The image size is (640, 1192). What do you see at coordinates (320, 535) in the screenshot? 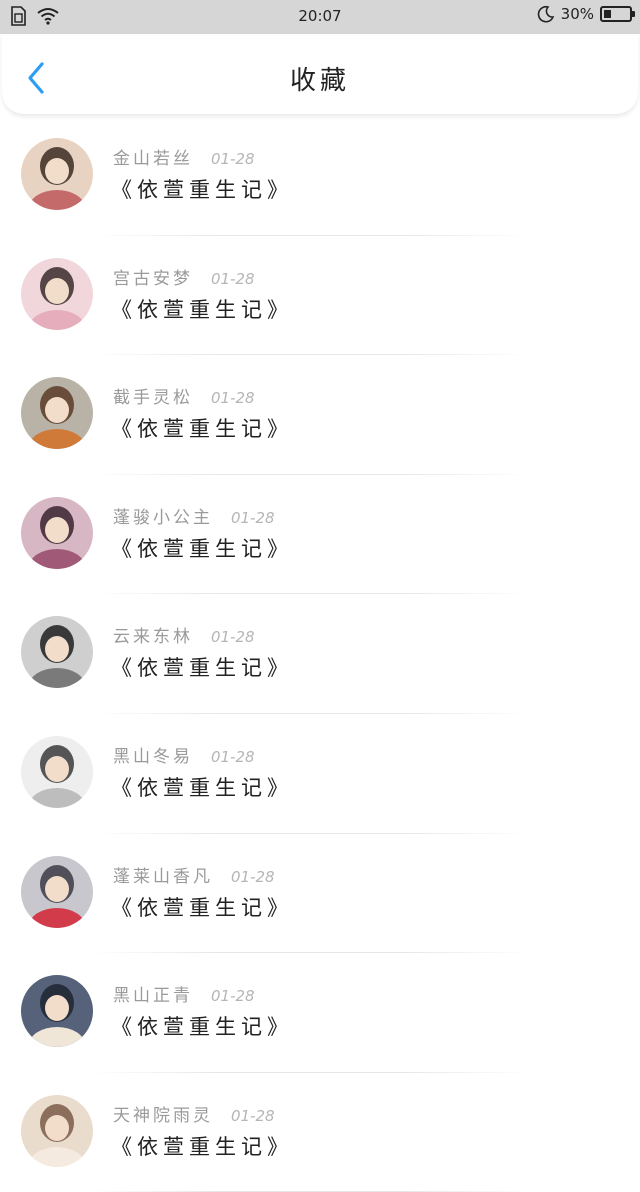
I see `favorite-item: 蓬骏小公主 01-28 《依萱重生记》` at bounding box center [320, 535].